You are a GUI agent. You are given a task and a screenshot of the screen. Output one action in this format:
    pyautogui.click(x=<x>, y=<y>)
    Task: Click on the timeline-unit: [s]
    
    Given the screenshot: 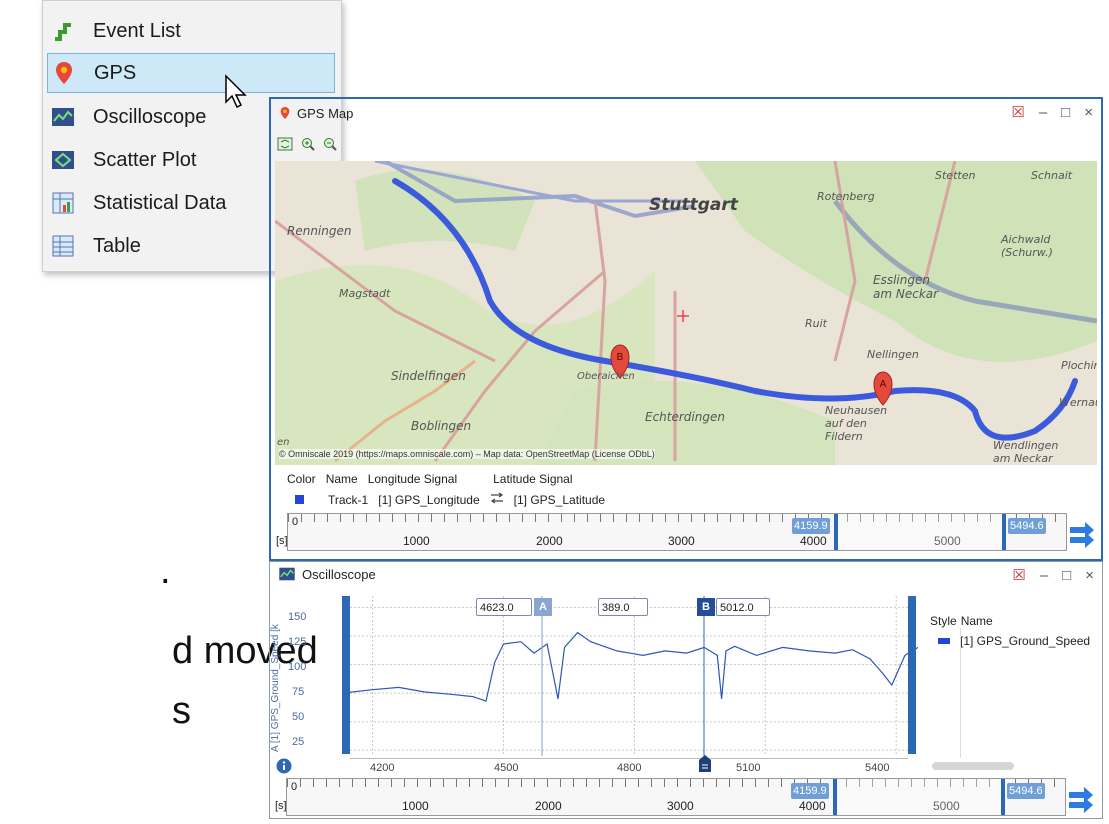 What is the action you would take?
    pyautogui.click(x=281, y=806)
    